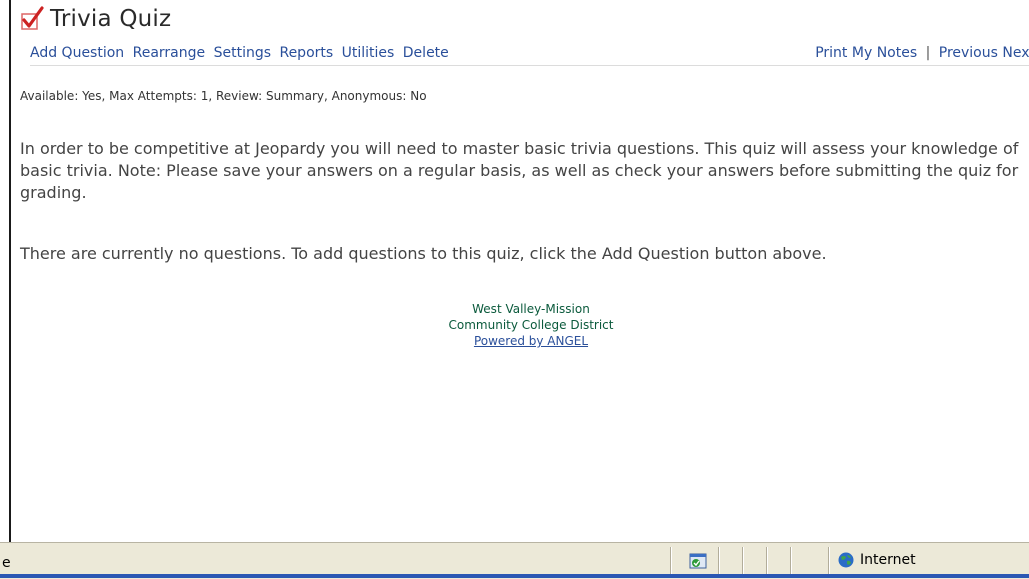 Image resolution: width=1029 pixels, height=579 pixels. I want to click on taskbar-edge, so click(514, 576).